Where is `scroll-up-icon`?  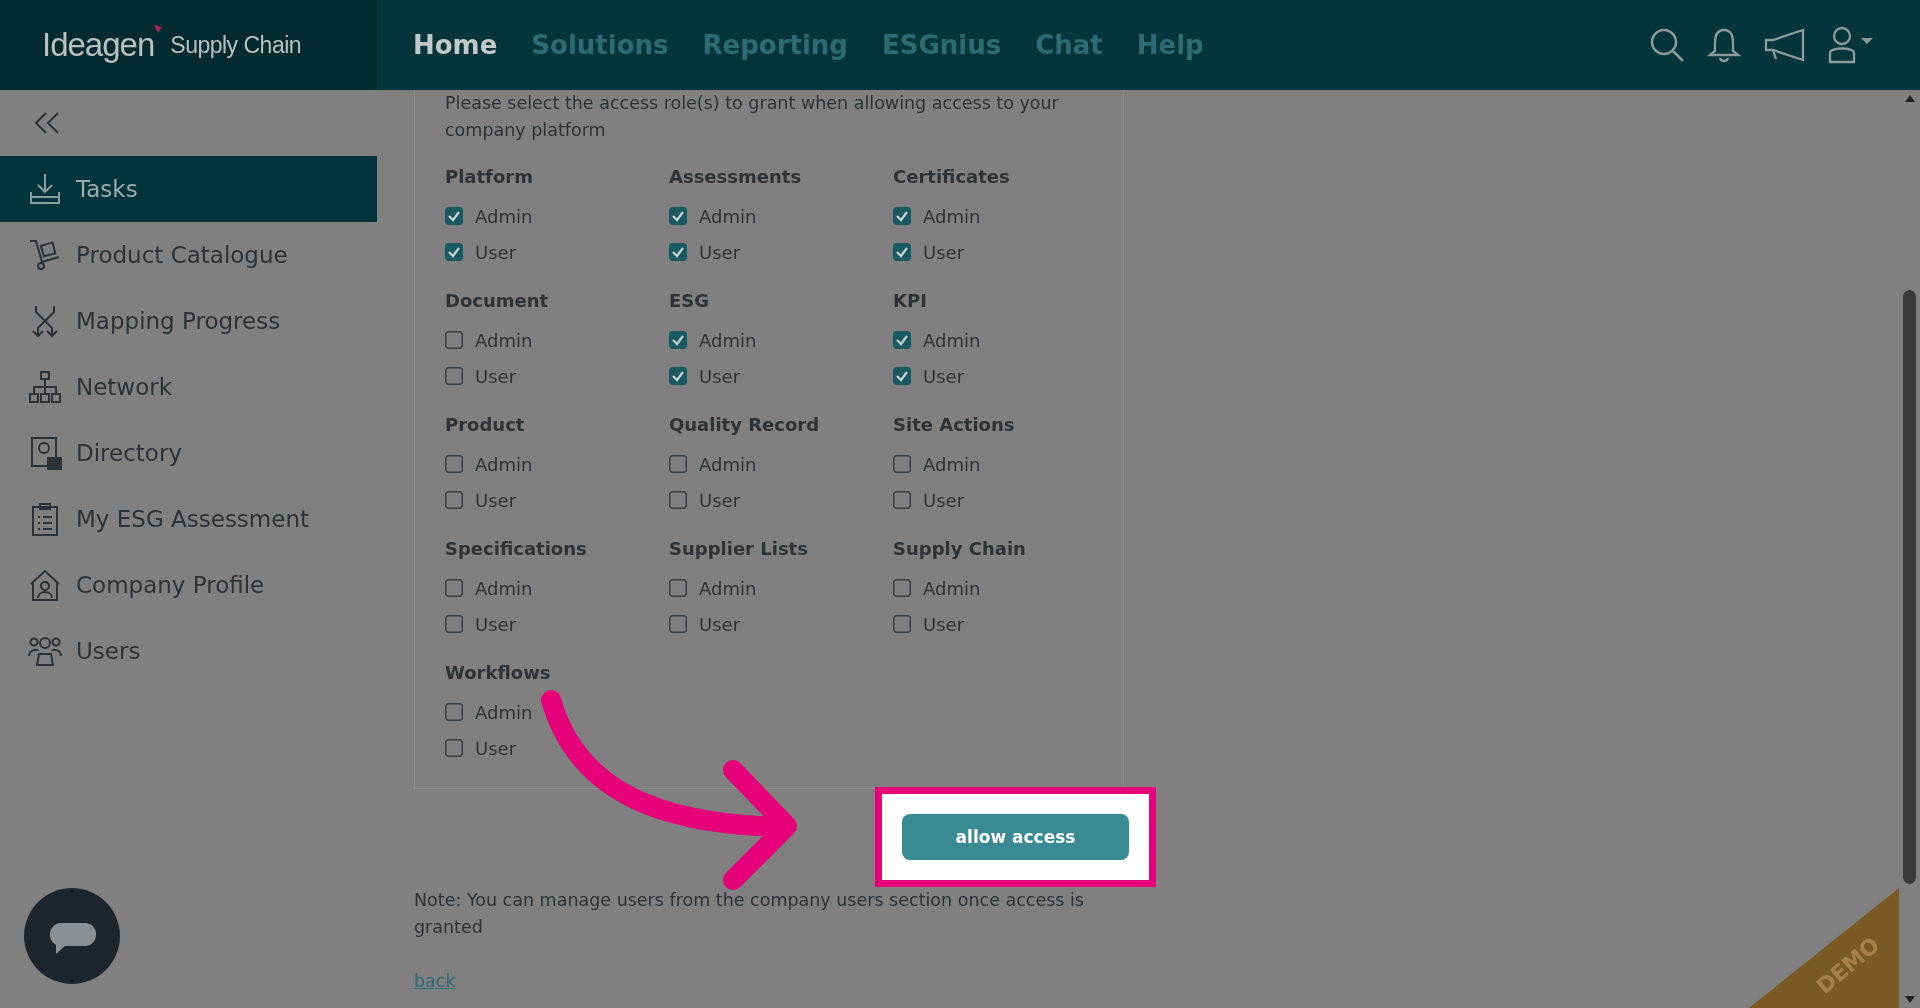
scroll-up-icon is located at coordinates (1909, 98).